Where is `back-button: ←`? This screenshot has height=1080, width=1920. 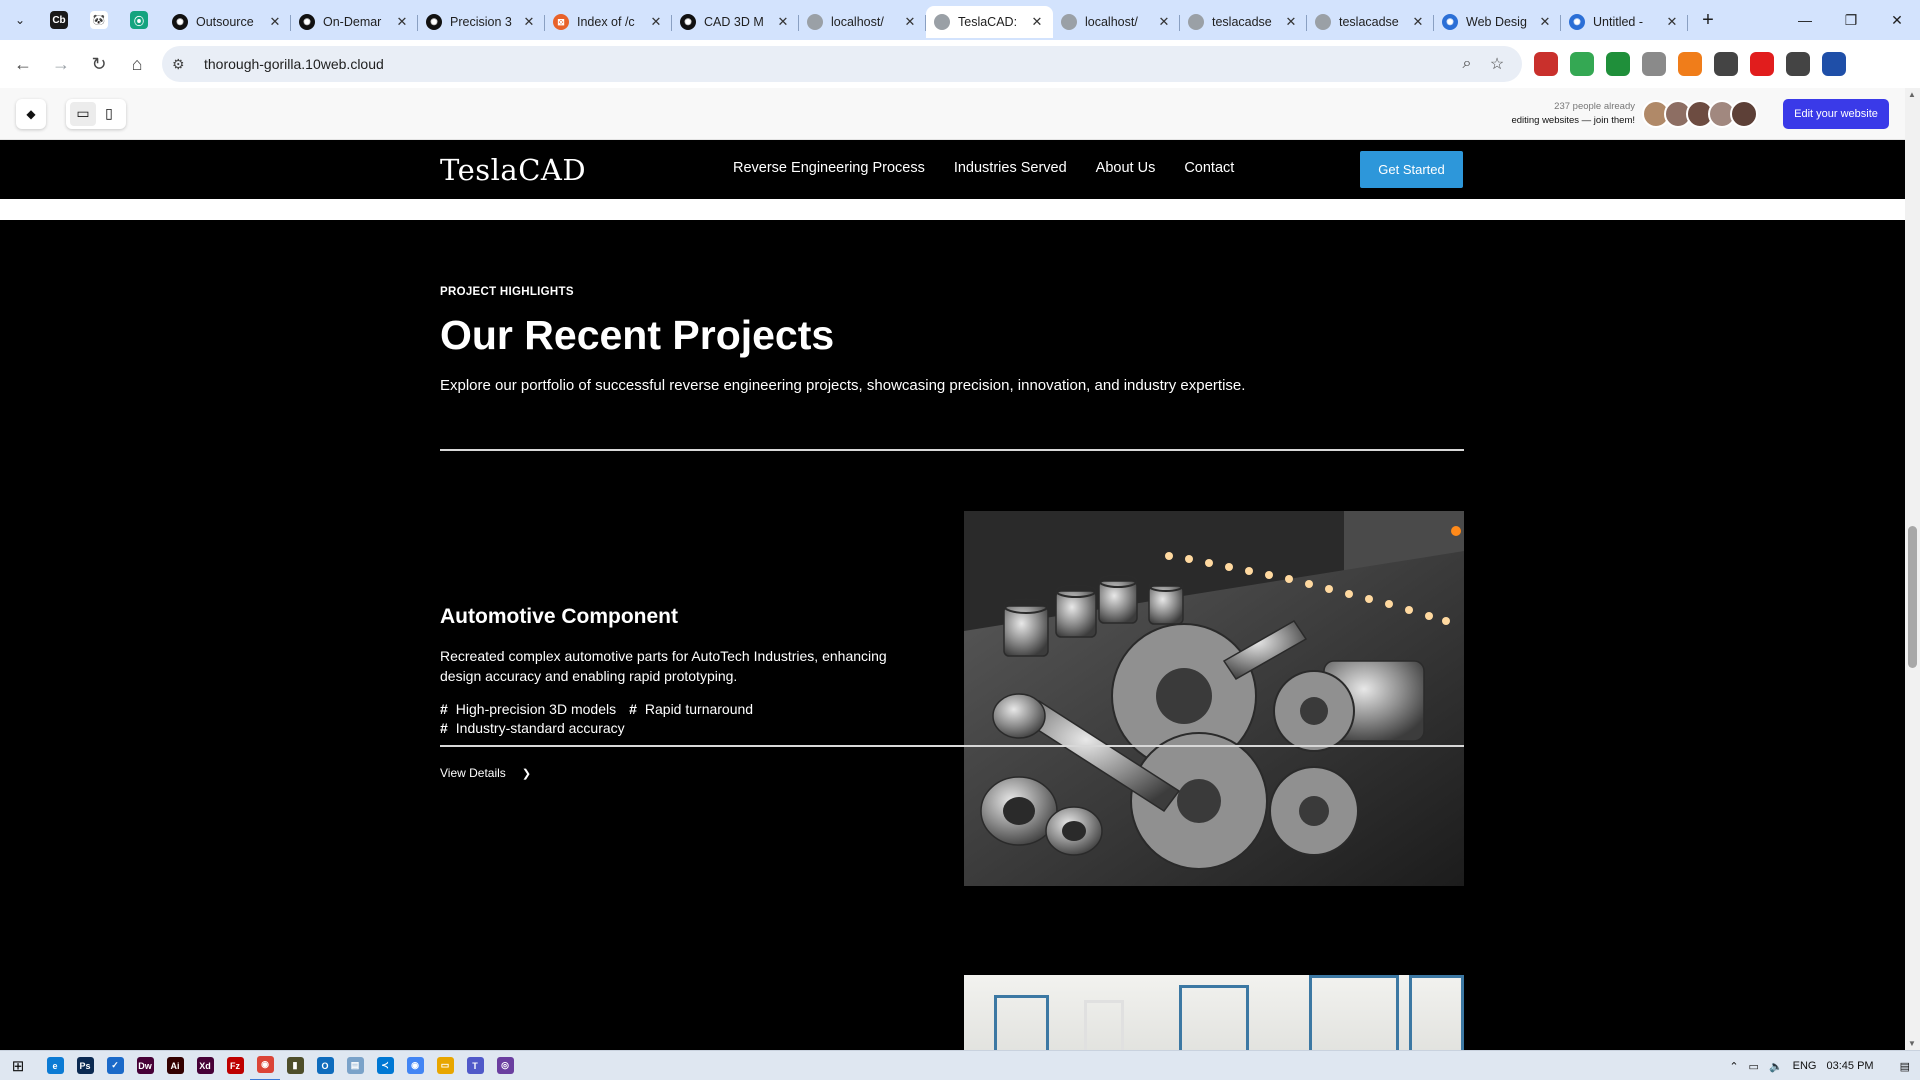
back-button: ← is located at coordinates (23, 64).